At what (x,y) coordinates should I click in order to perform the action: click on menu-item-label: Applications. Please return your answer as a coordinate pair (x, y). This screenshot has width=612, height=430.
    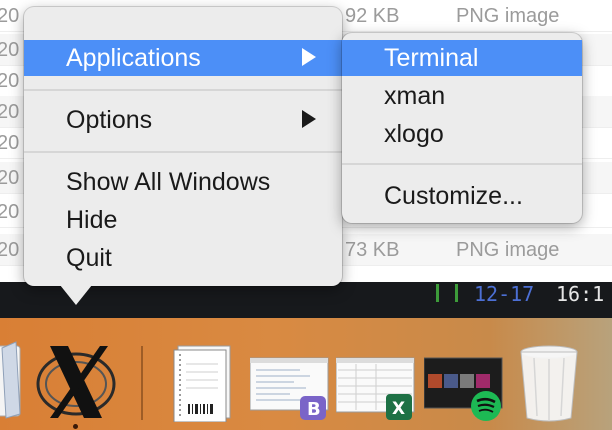
    Looking at the image, I should click on (133, 58).